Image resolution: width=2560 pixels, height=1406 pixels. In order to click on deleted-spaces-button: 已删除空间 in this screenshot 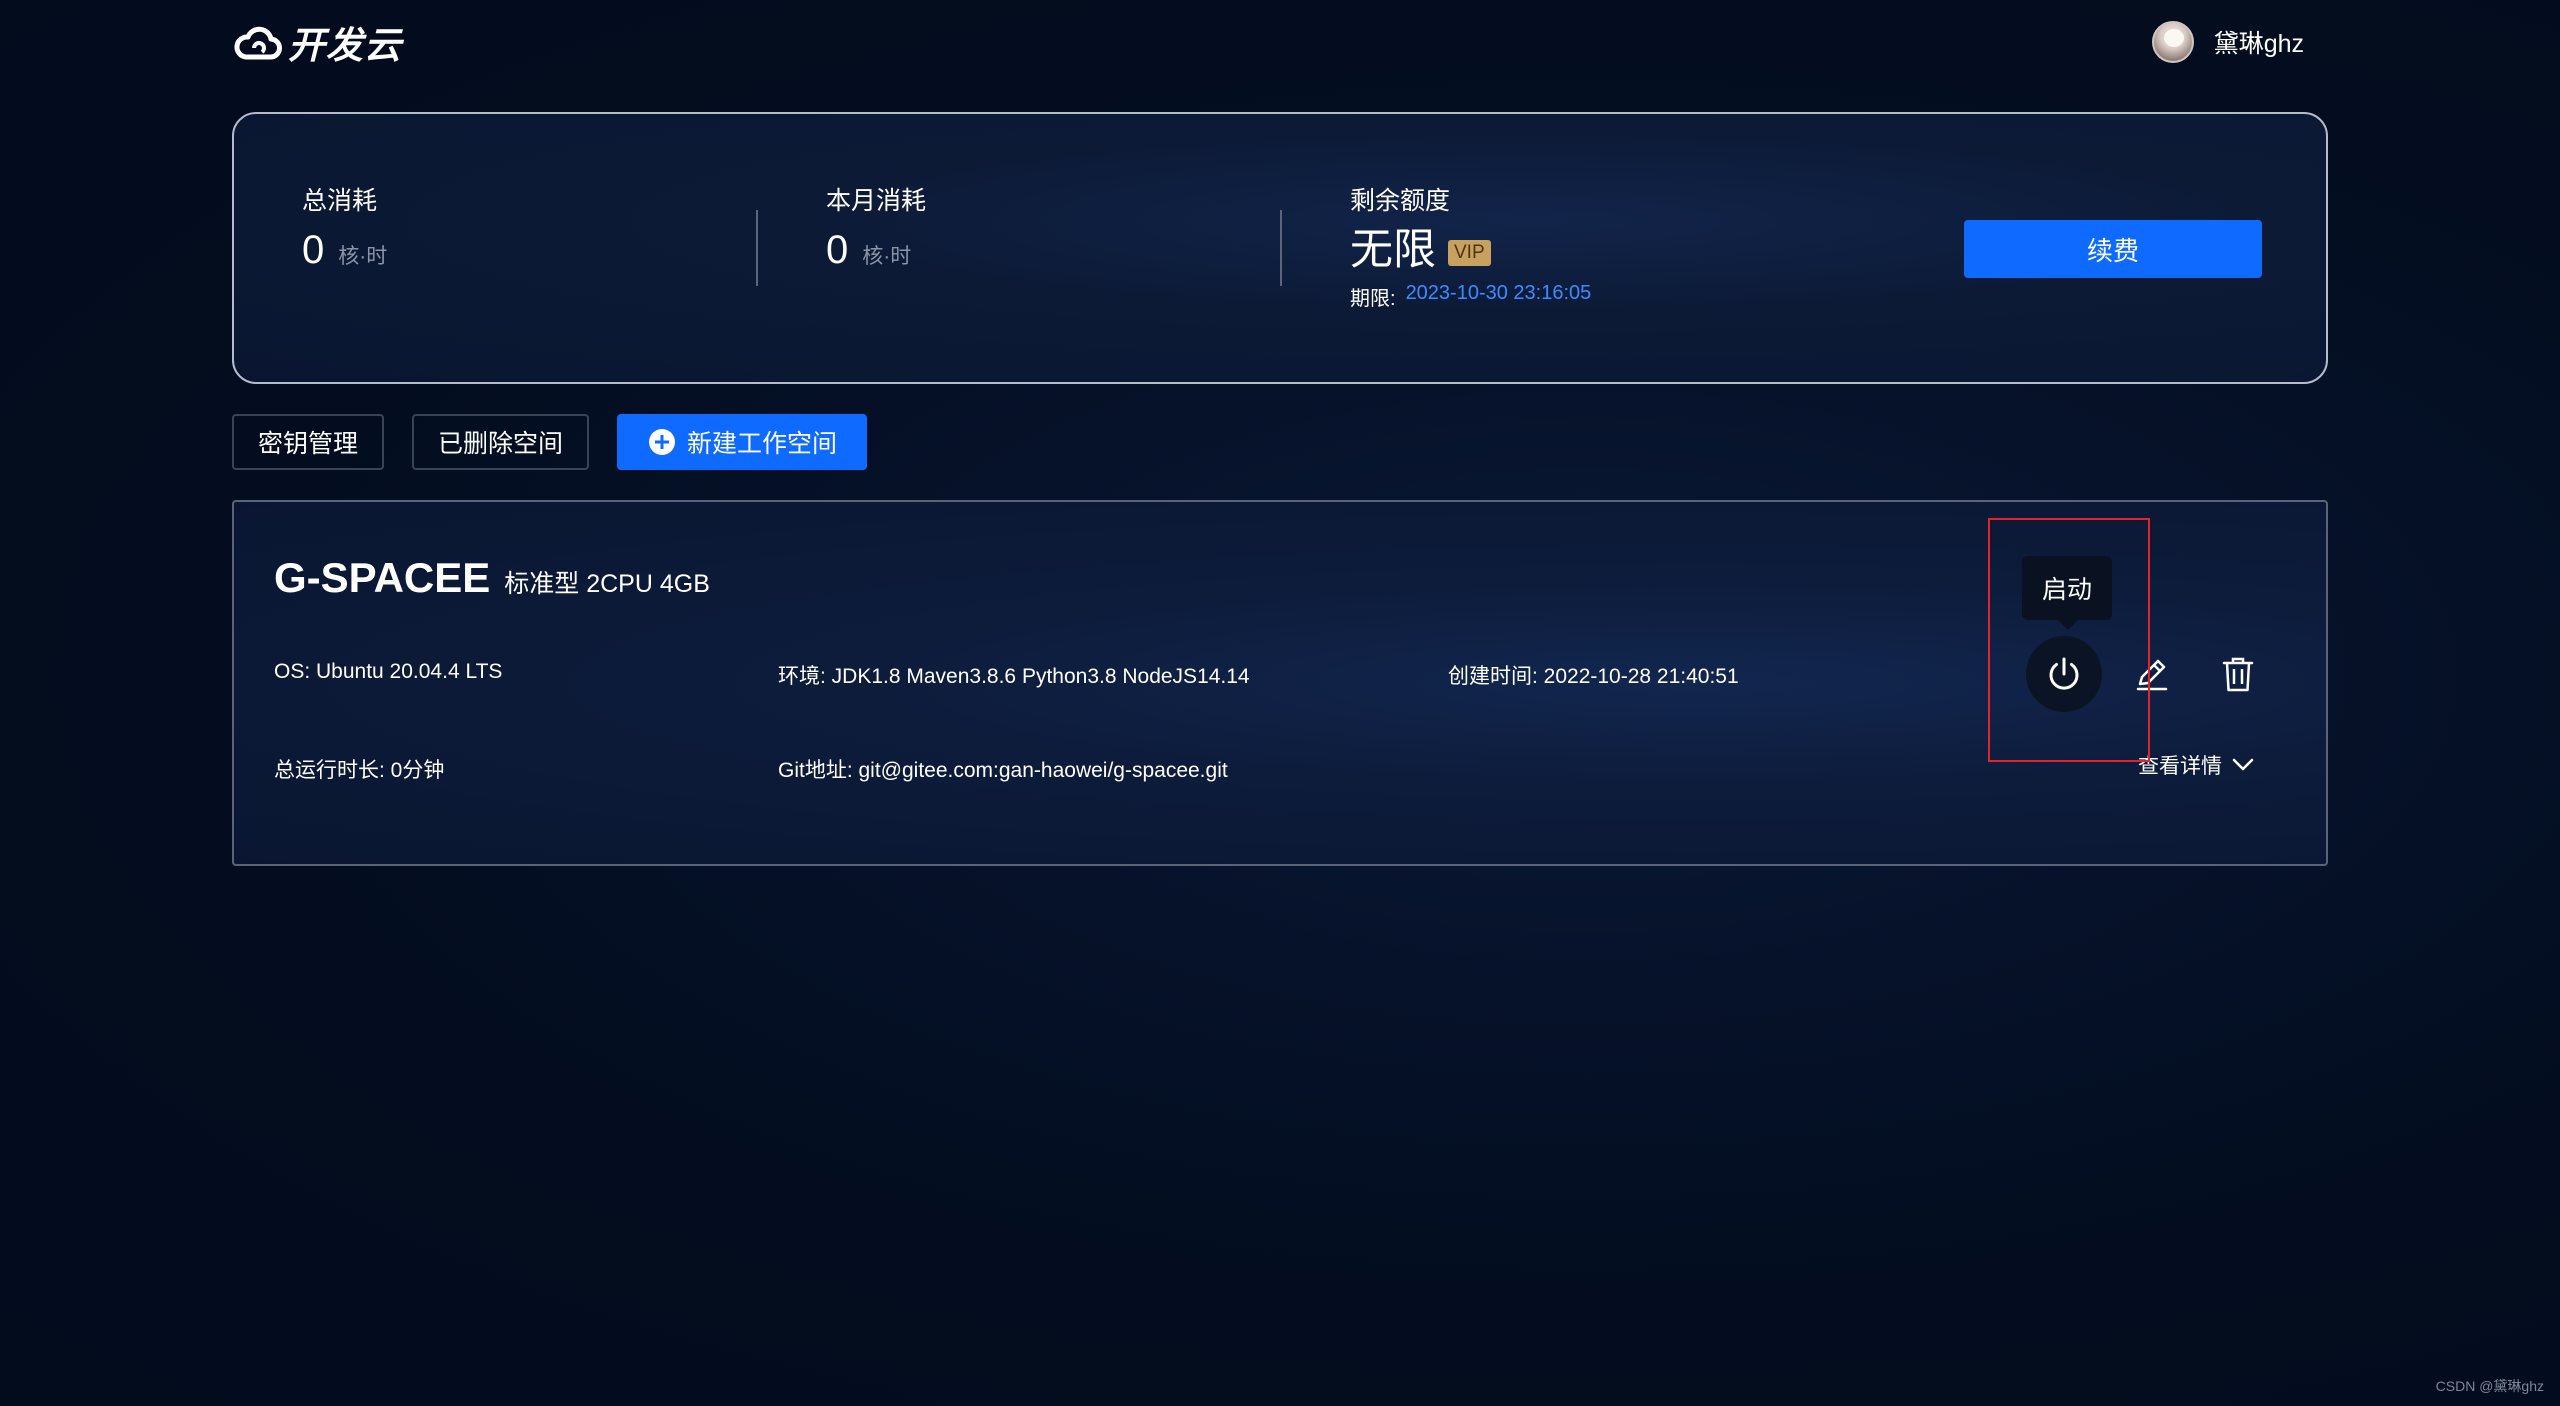, I will do `click(501, 442)`.